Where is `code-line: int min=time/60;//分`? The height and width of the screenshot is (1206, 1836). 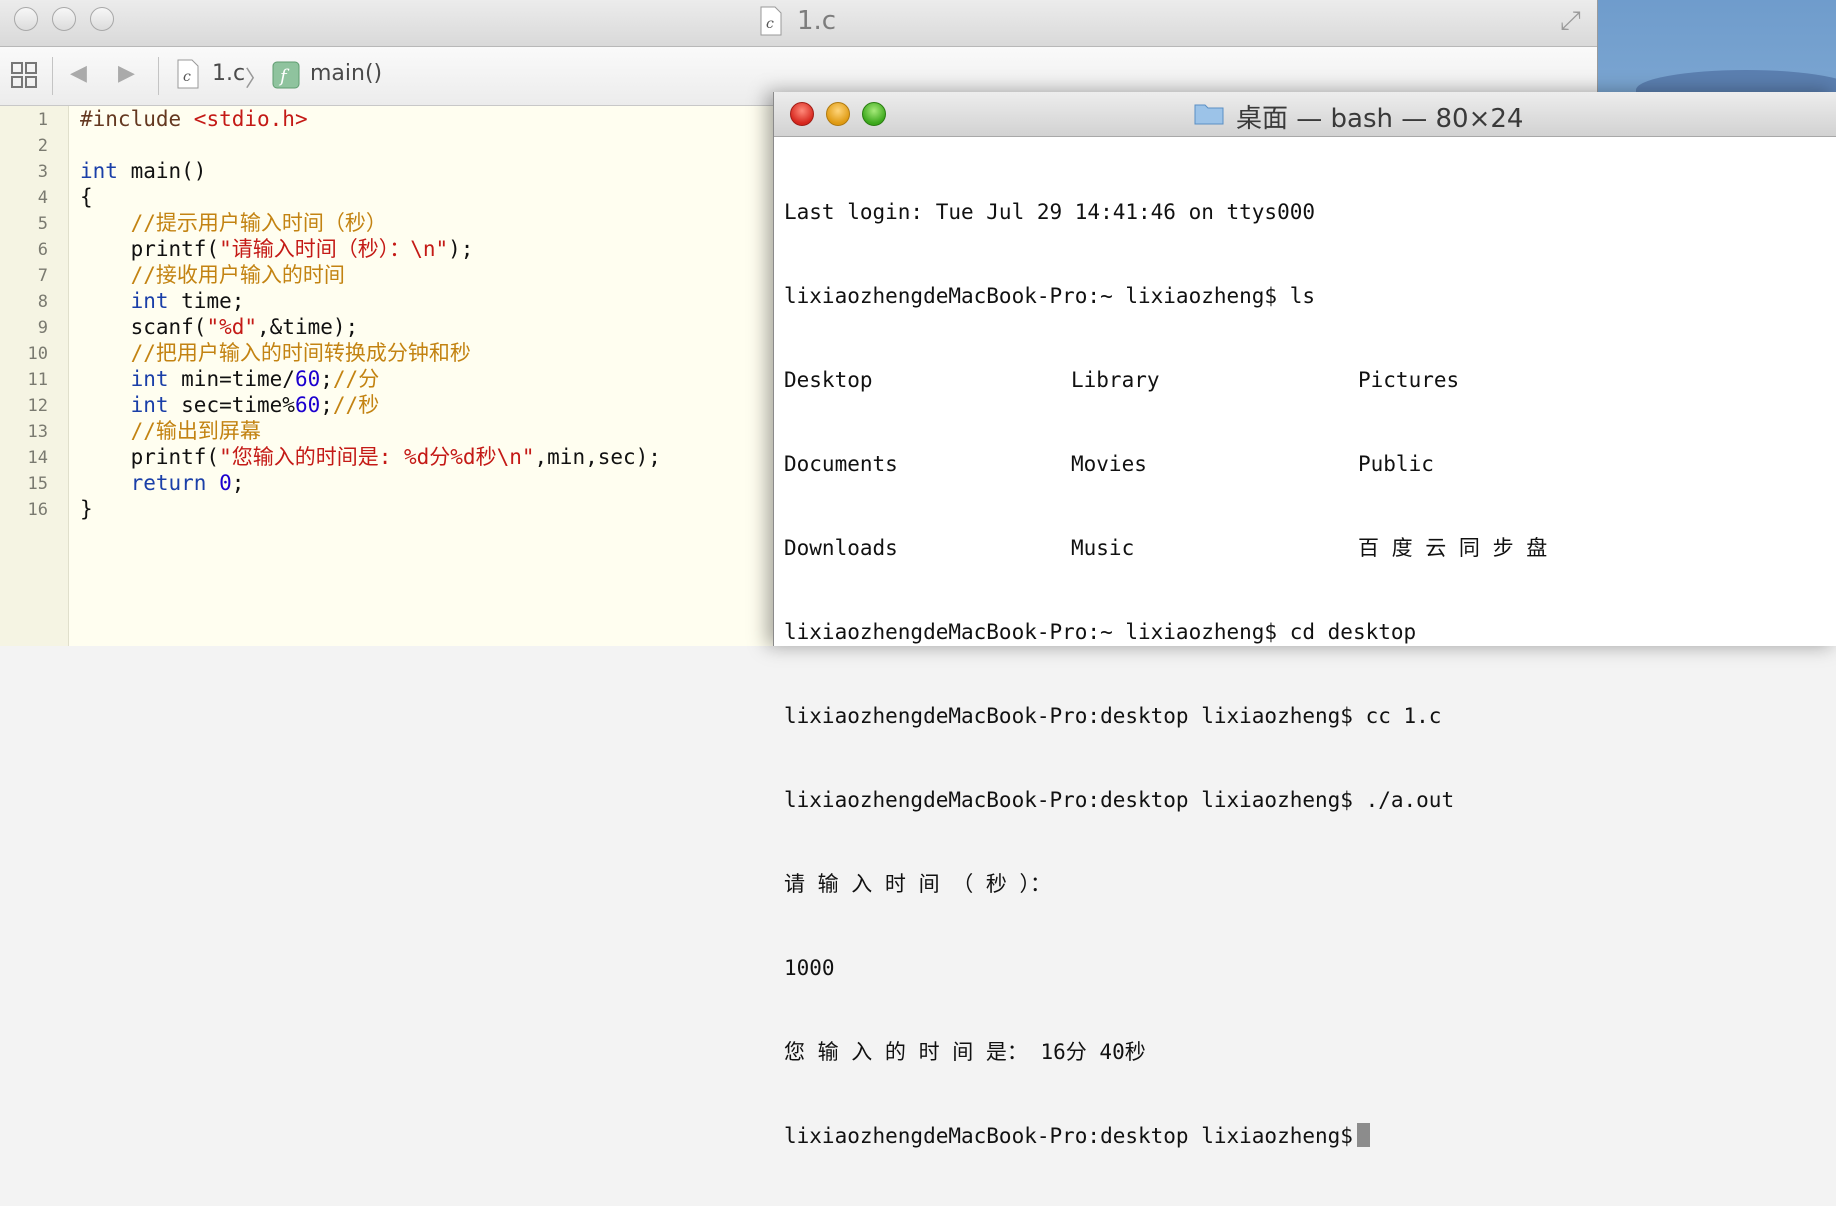 code-line: int min=time/60;//分 is located at coordinates (370, 379).